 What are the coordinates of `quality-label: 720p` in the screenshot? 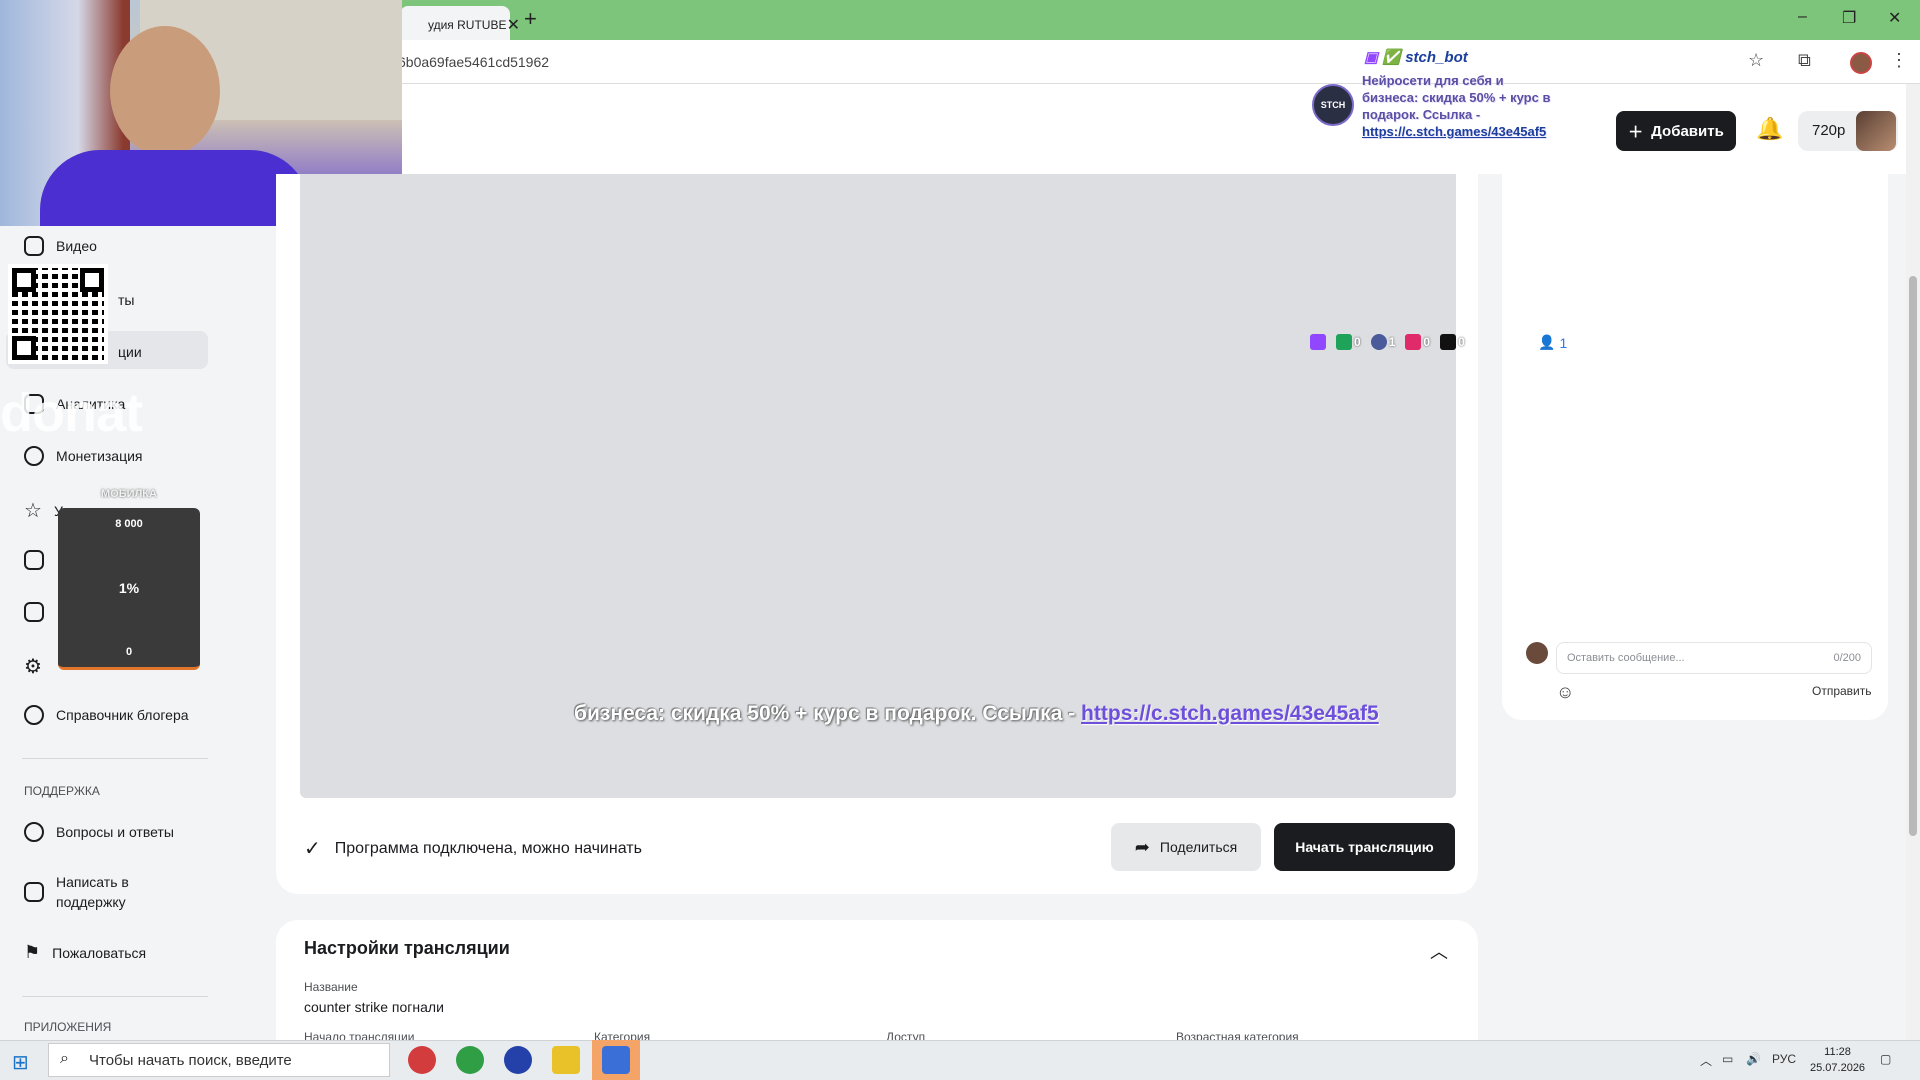 It's located at (1829, 130).